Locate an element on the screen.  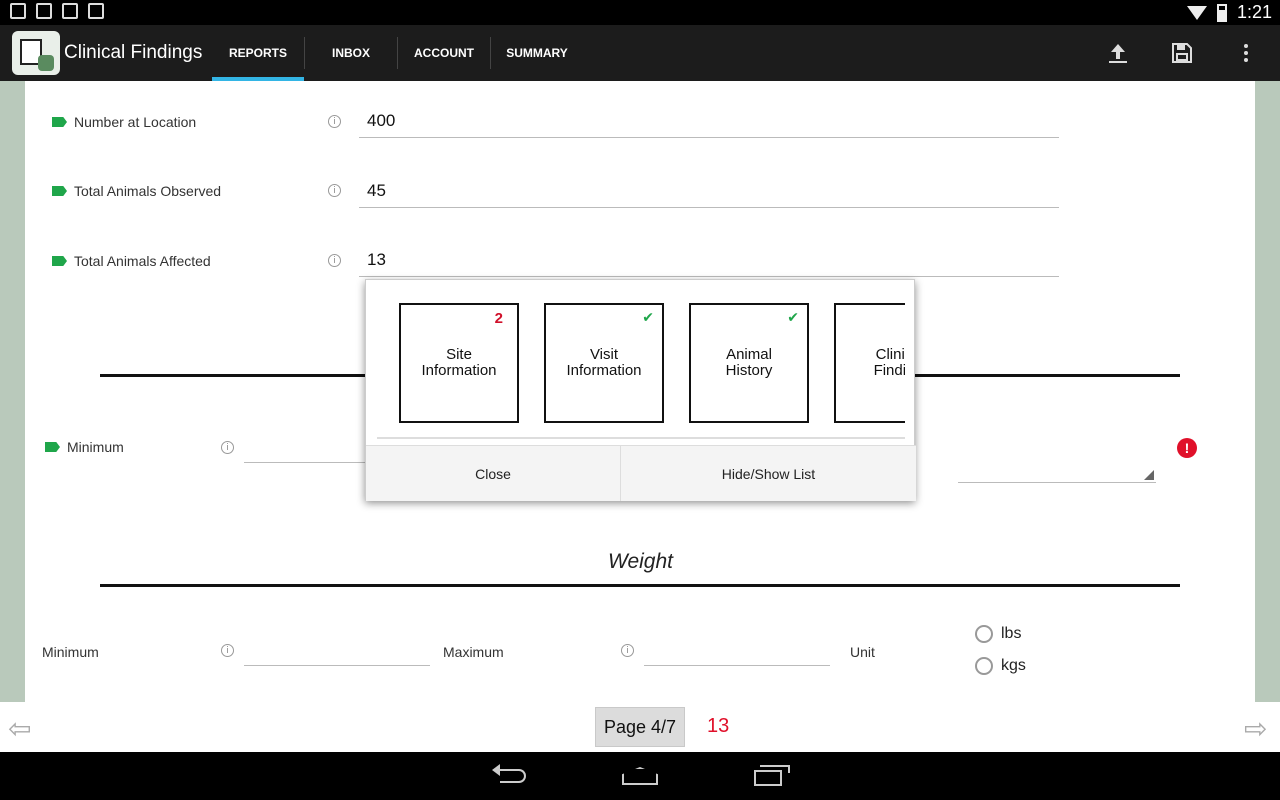
error-icon: ! is located at coordinates (1187, 448).